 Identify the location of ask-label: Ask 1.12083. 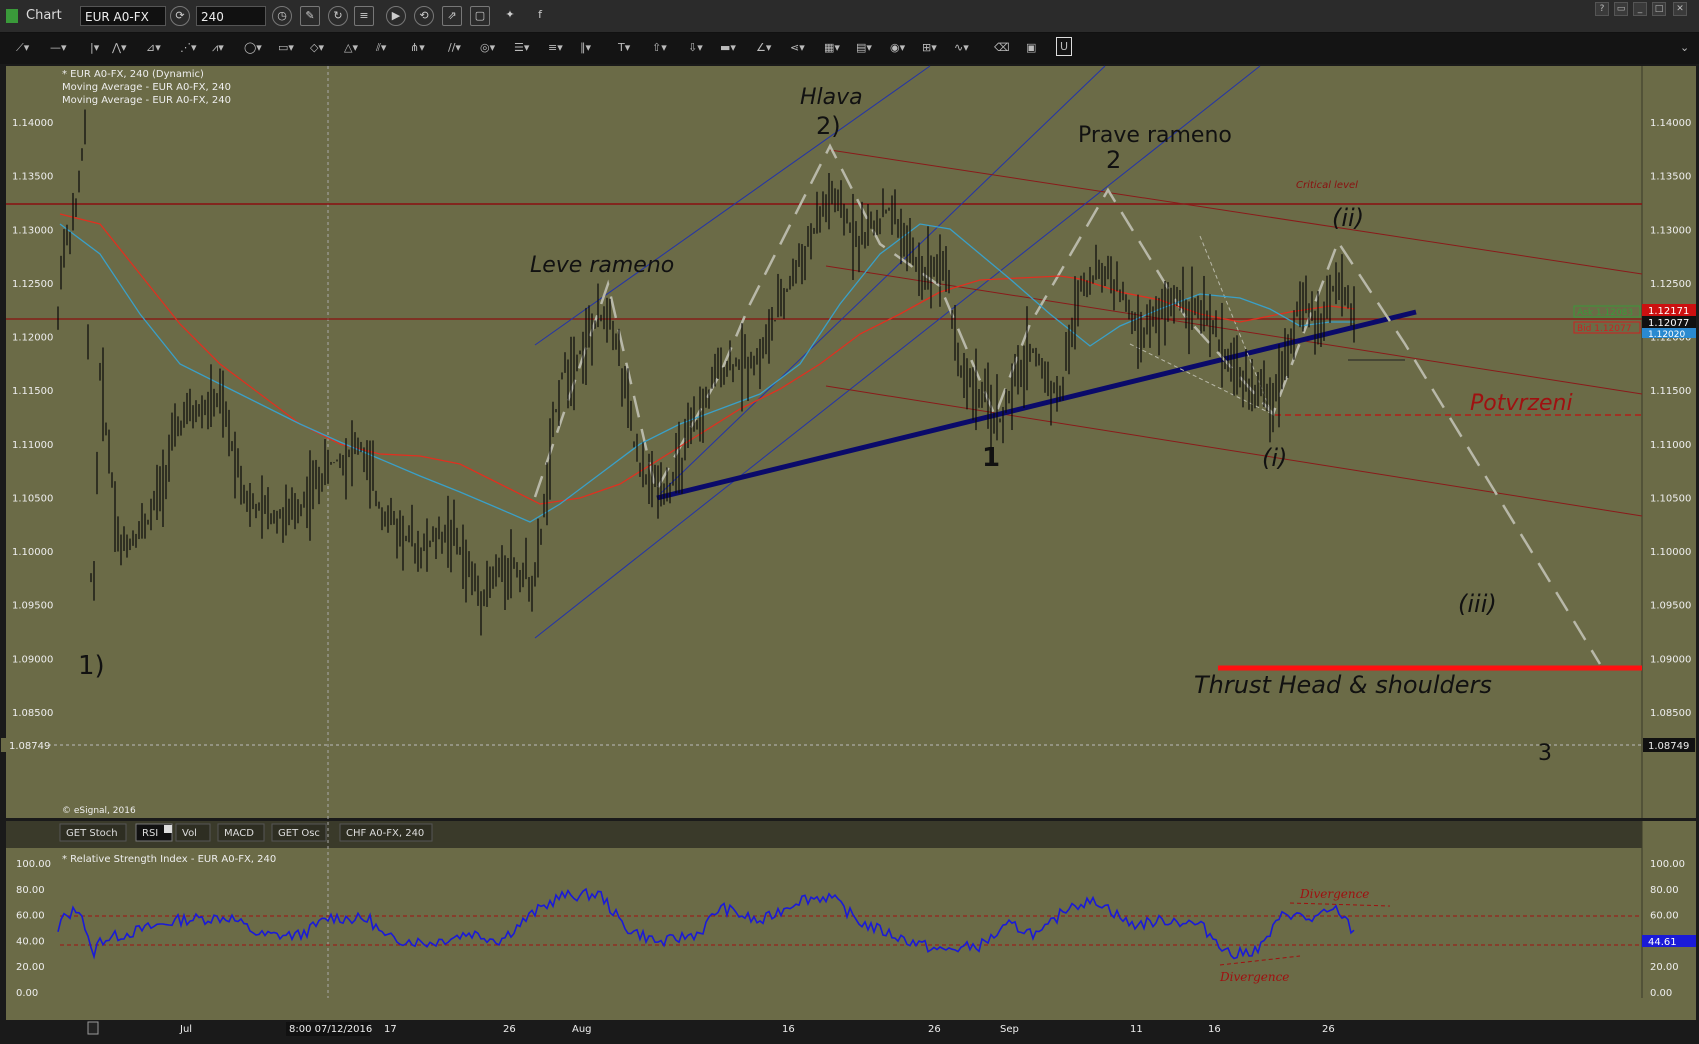
(1605, 313).